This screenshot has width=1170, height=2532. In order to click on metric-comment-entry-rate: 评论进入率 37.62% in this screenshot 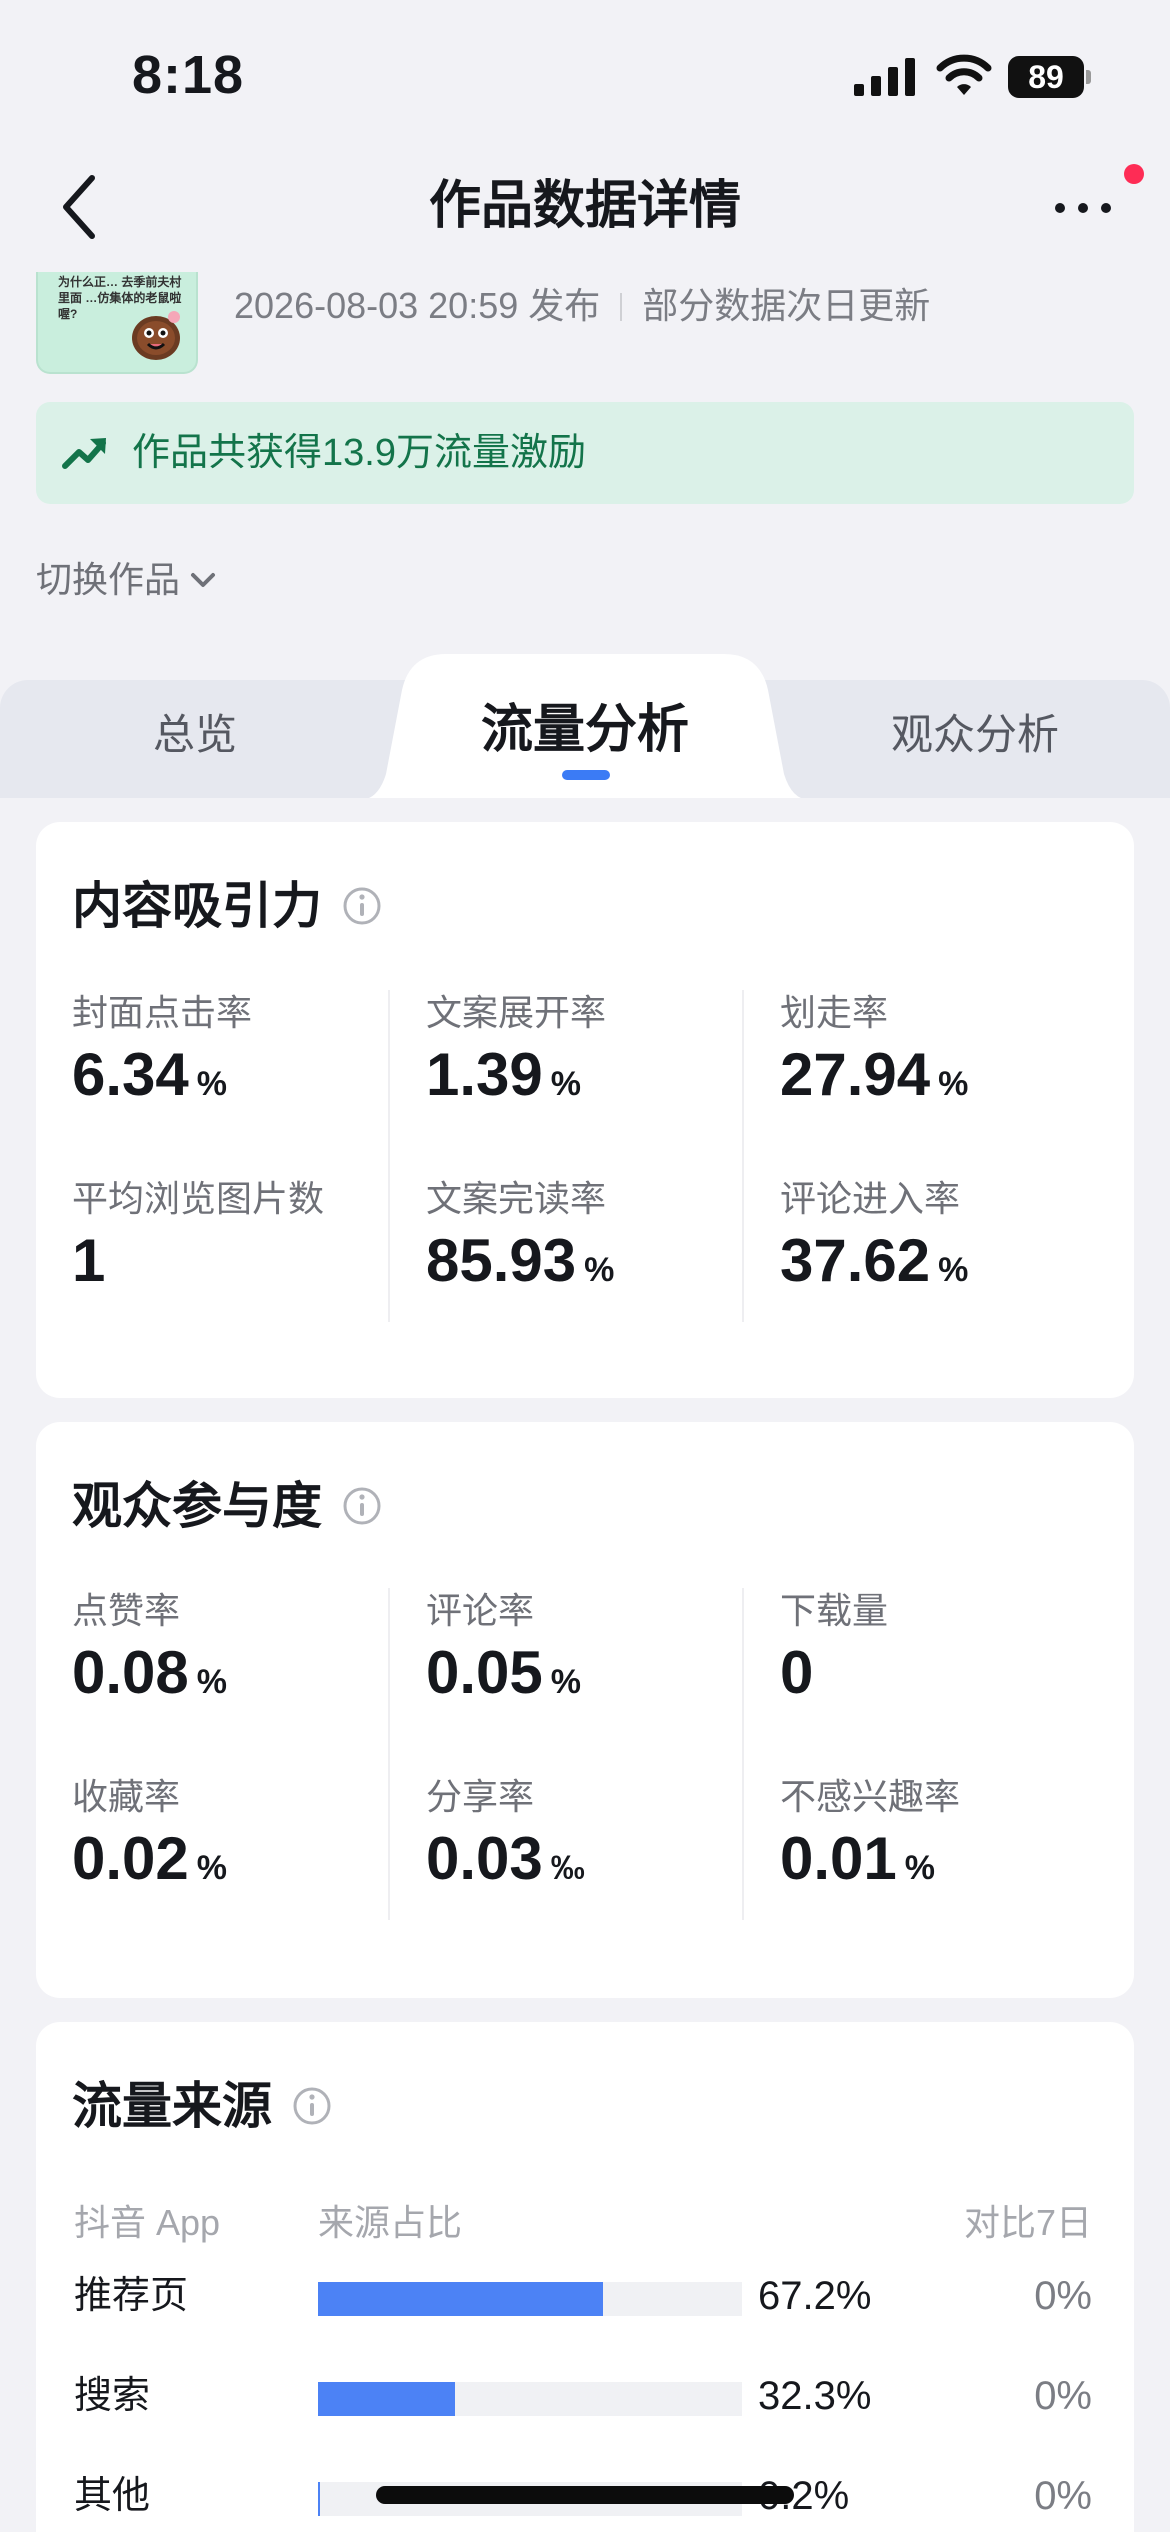, I will do `click(945, 1243)`.